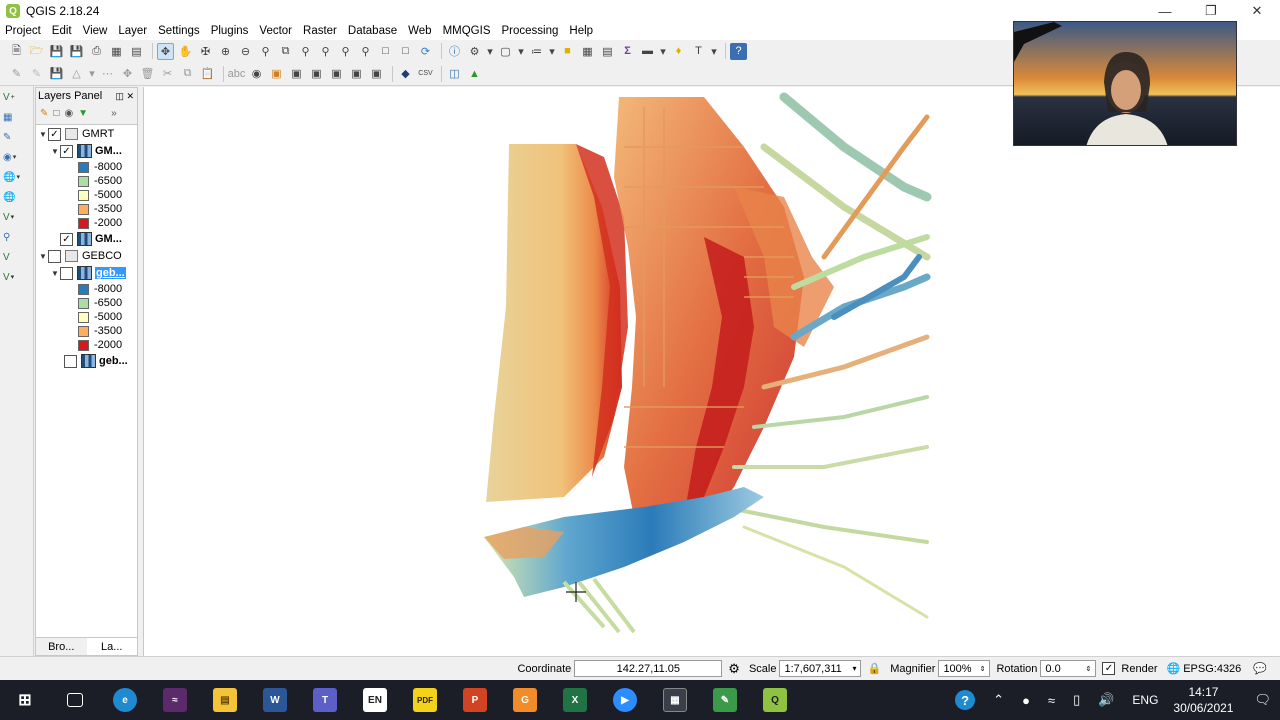  Describe the element at coordinates (1257, 11) in the screenshot. I see `close-button: ✕` at that location.